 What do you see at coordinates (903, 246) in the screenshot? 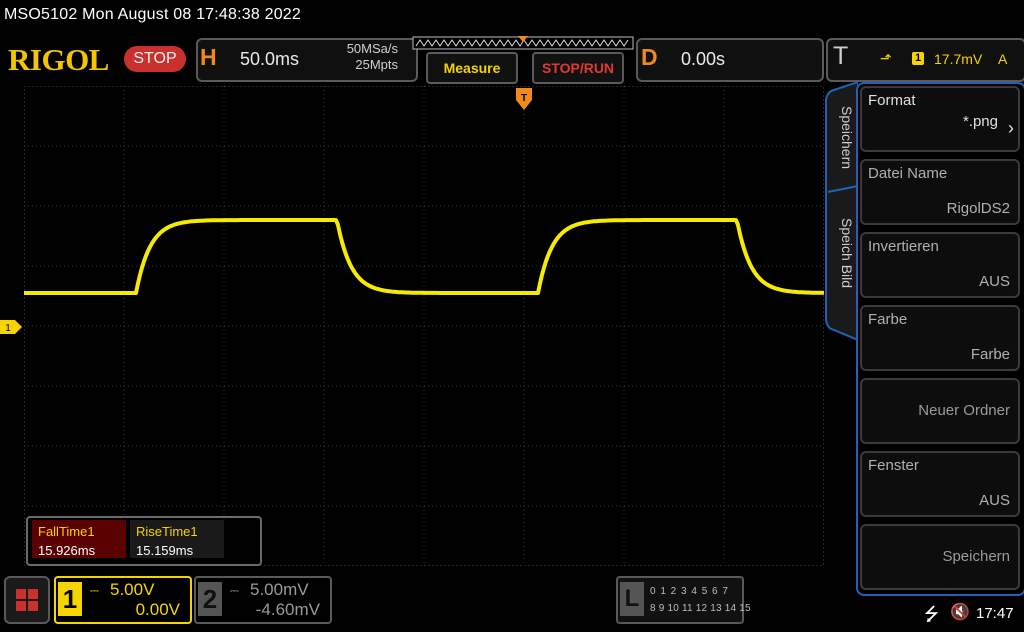
I see `menu-label: Invertieren` at bounding box center [903, 246].